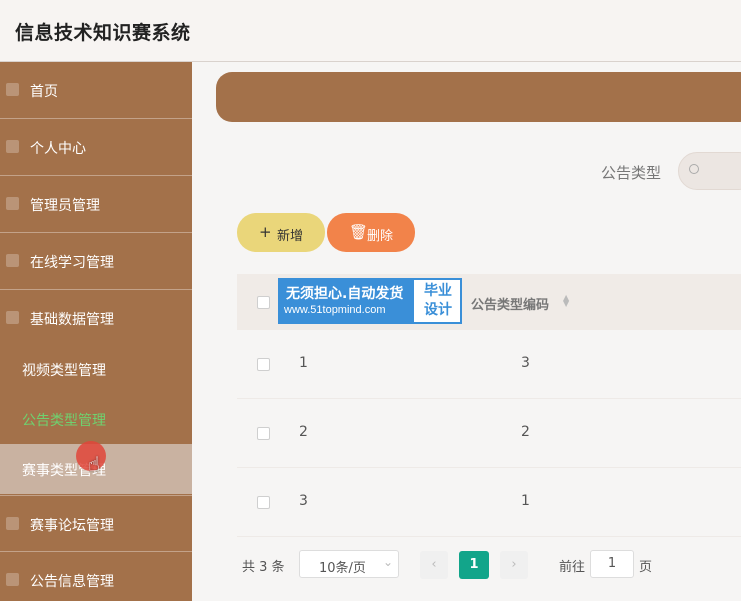 The width and height of the screenshot is (741, 601). What do you see at coordinates (335, 310) in the screenshot?
I see `watermark-line2: www.51topmind.com` at bounding box center [335, 310].